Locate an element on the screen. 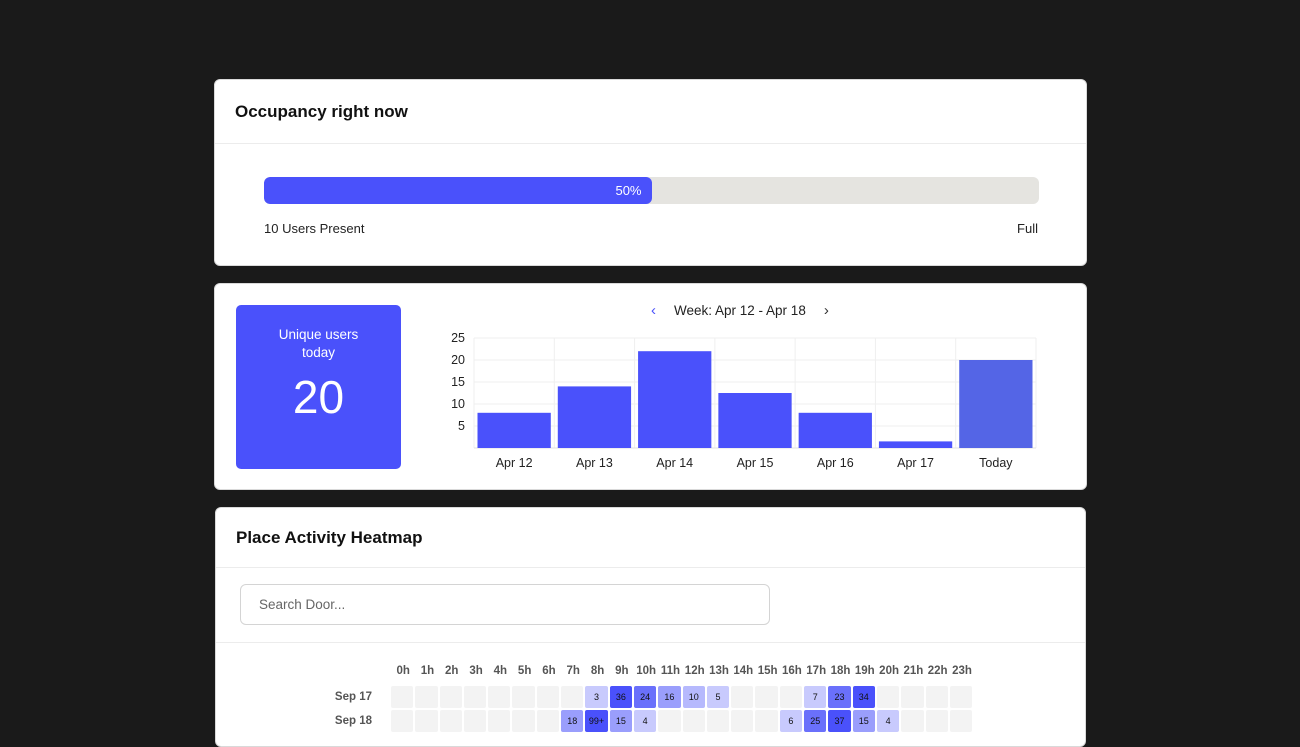 This screenshot has height=747, width=1300. x-tick-label: Apr 15 is located at coordinates (755, 463).